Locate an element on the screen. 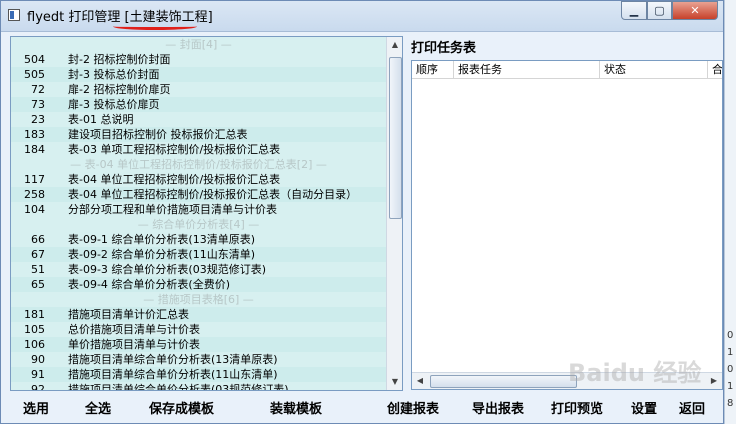 This screenshot has width=736, height=424. back-button: 返回 is located at coordinates (692, 410).